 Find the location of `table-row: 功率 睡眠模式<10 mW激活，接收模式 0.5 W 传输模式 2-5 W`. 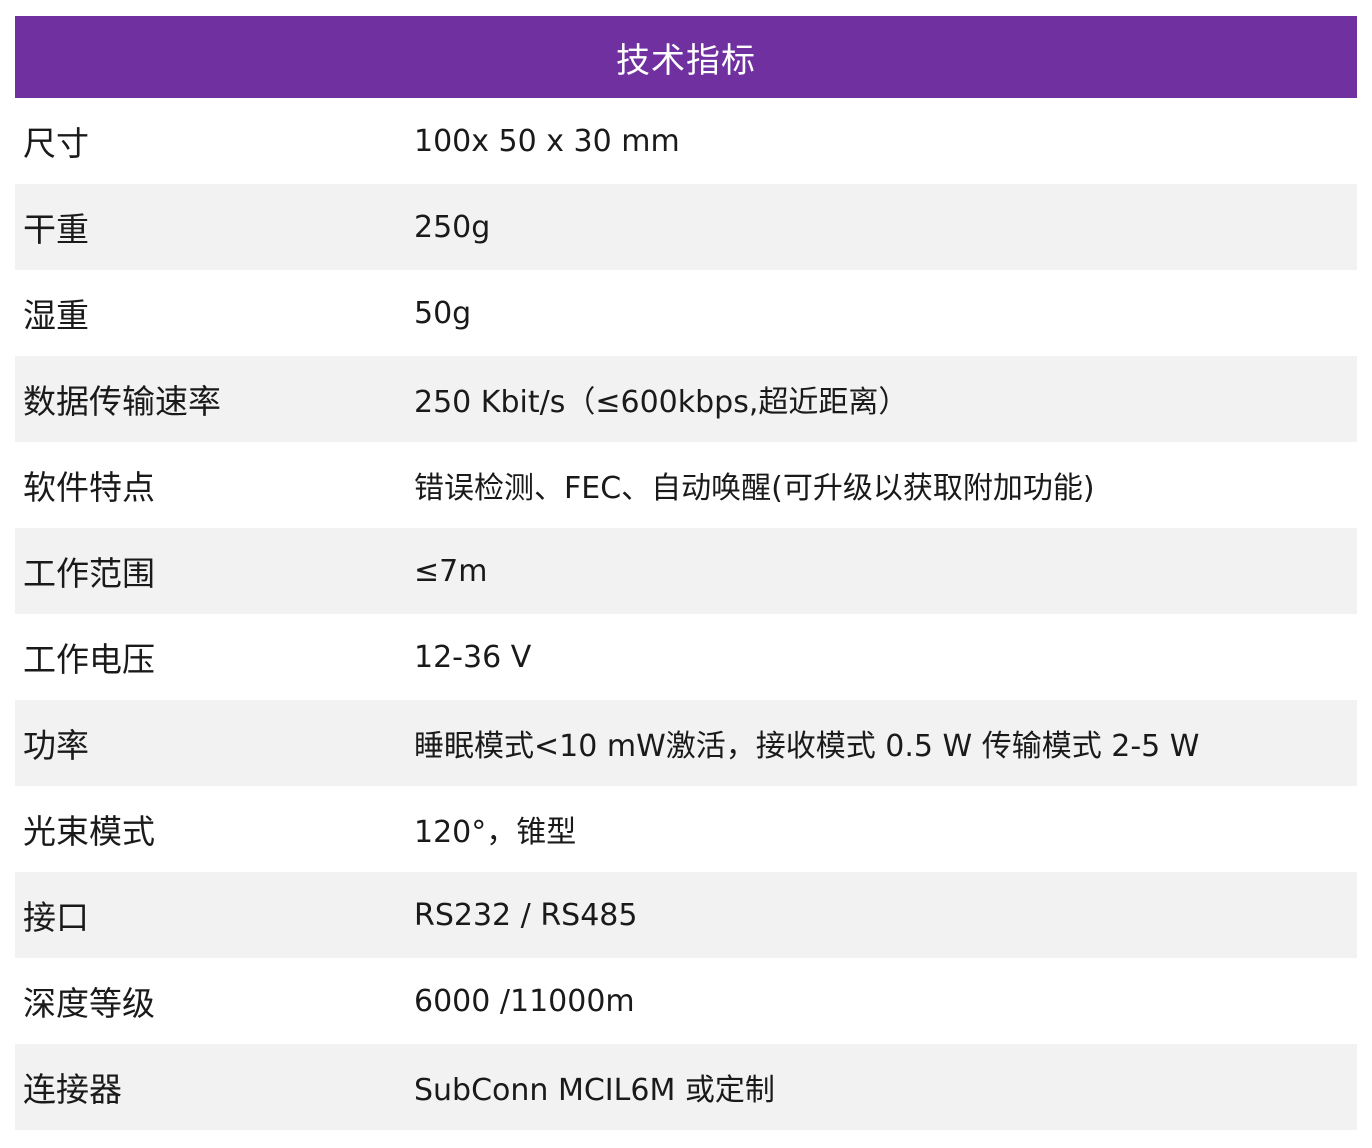

table-row: 功率 睡眠模式<10 mW激活，接收模式 0.5 W 传输模式 2-5 W is located at coordinates (686, 743).